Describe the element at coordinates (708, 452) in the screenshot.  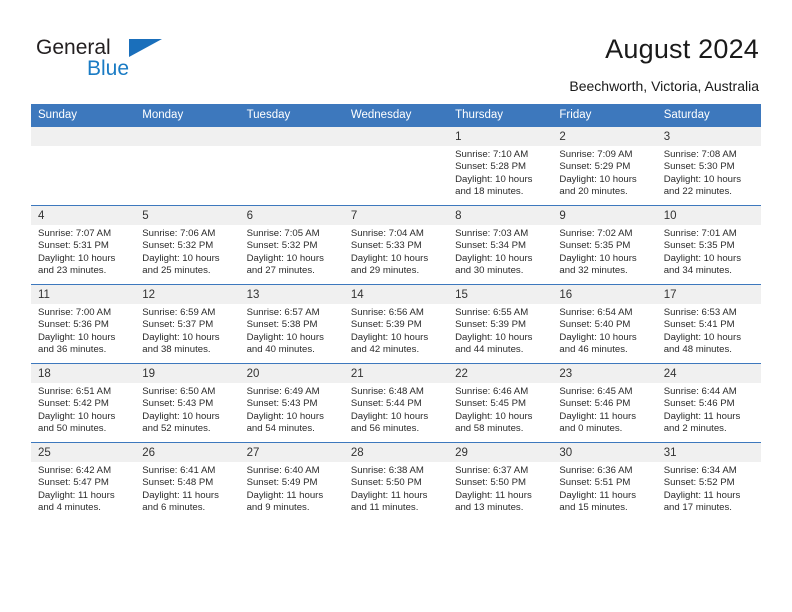
I see `day-number: 31` at that location.